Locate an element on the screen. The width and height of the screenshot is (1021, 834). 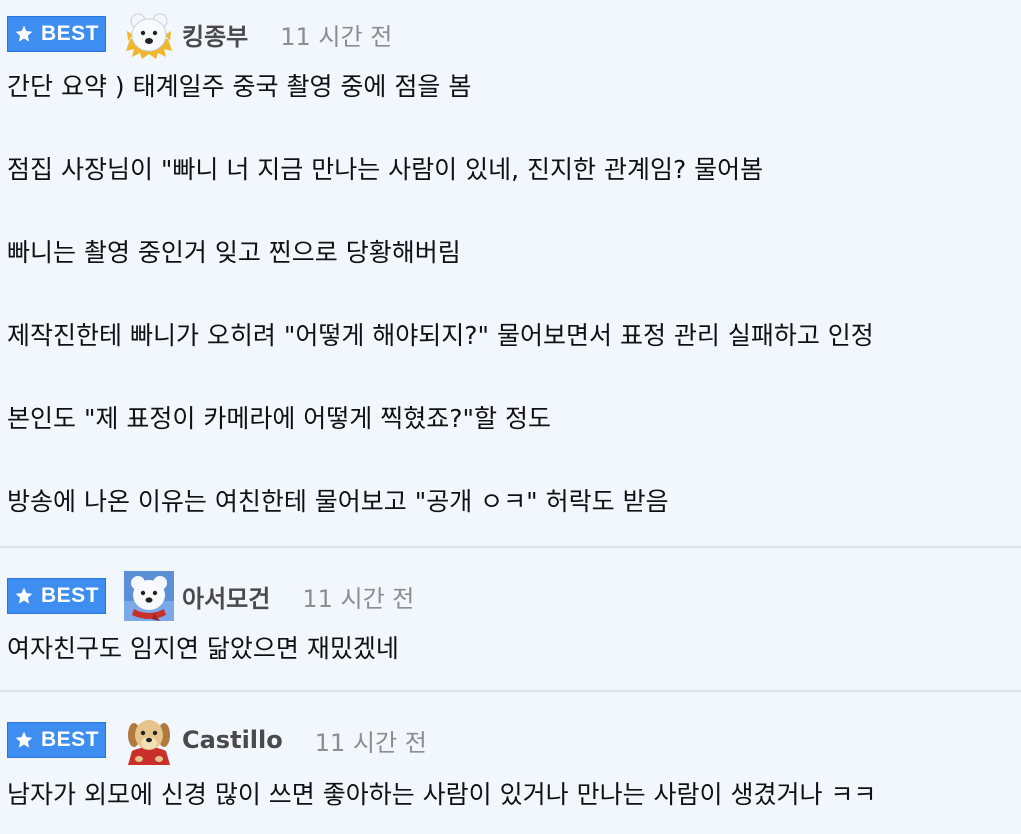
comment-header: BEST 아서모건 11 시간 전 is located at coordinates (510, 596).